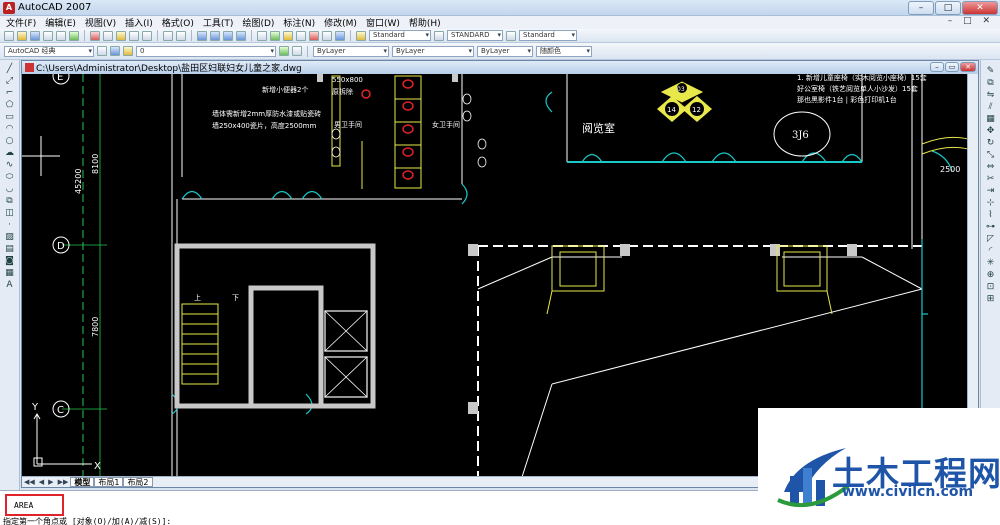 The height and width of the screenshot is (525, 1000). I want to click on line-icon: ╱, so click(9, 69).